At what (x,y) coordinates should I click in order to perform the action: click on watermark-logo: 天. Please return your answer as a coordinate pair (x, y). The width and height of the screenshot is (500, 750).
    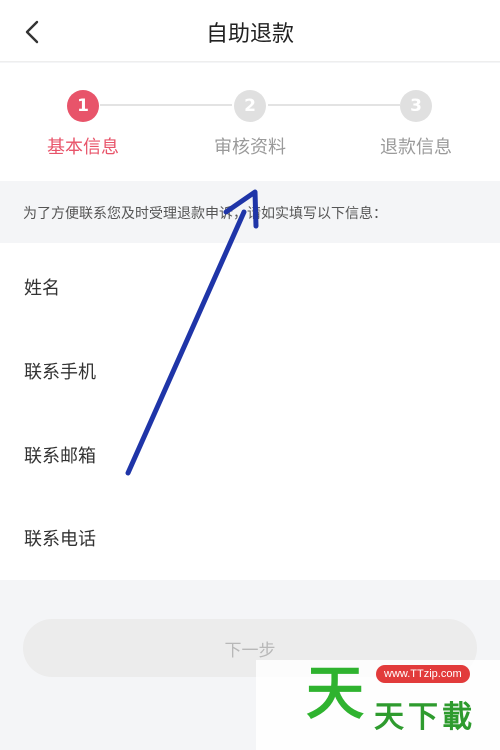
    Looking at the image, I should click on (335, 693).